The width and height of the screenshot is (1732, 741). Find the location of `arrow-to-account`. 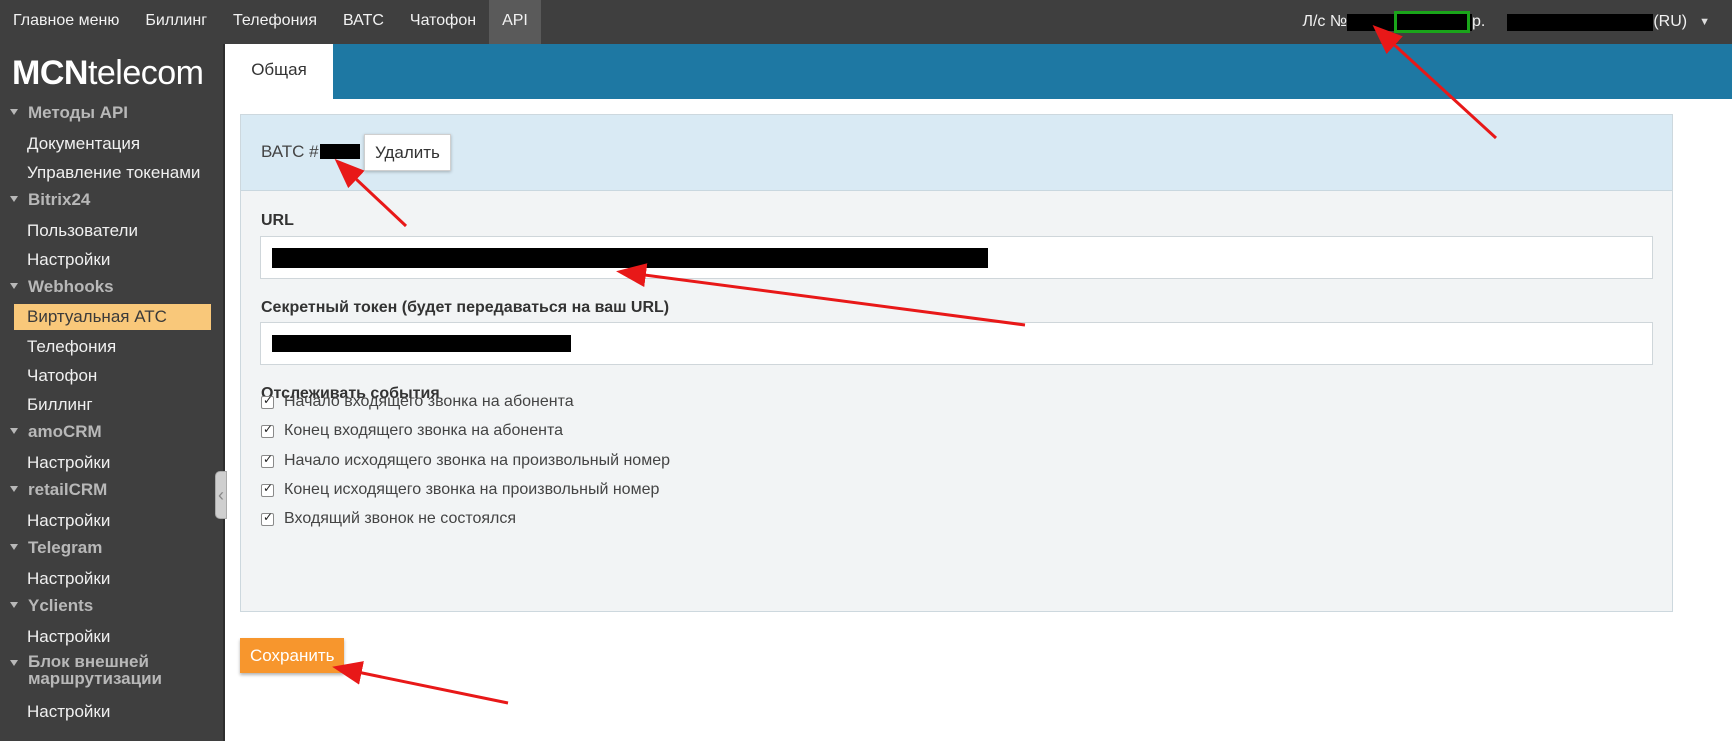

arrow-to-account is located at coordinates (1435, 82).